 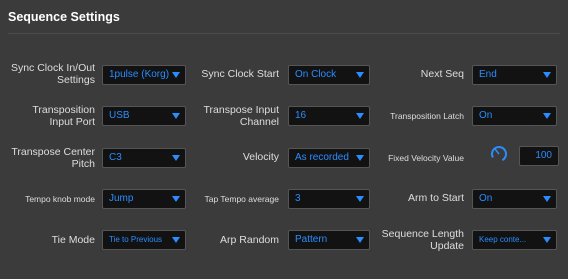 I want to click on dropdown-sync-clock-start: On Clock, so click(x=329, y=75).